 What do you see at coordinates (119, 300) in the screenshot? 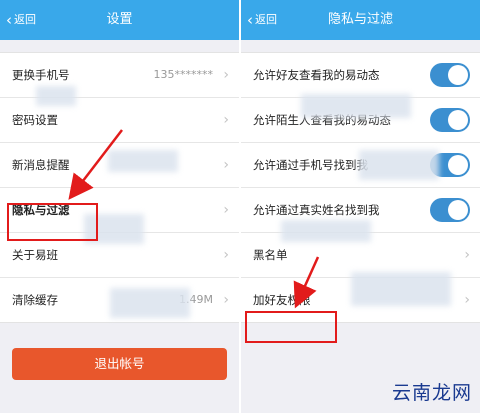
I see `settings-item-clear-cache: 清除缓存 1.49M ›` at bounding box center [119, 300].